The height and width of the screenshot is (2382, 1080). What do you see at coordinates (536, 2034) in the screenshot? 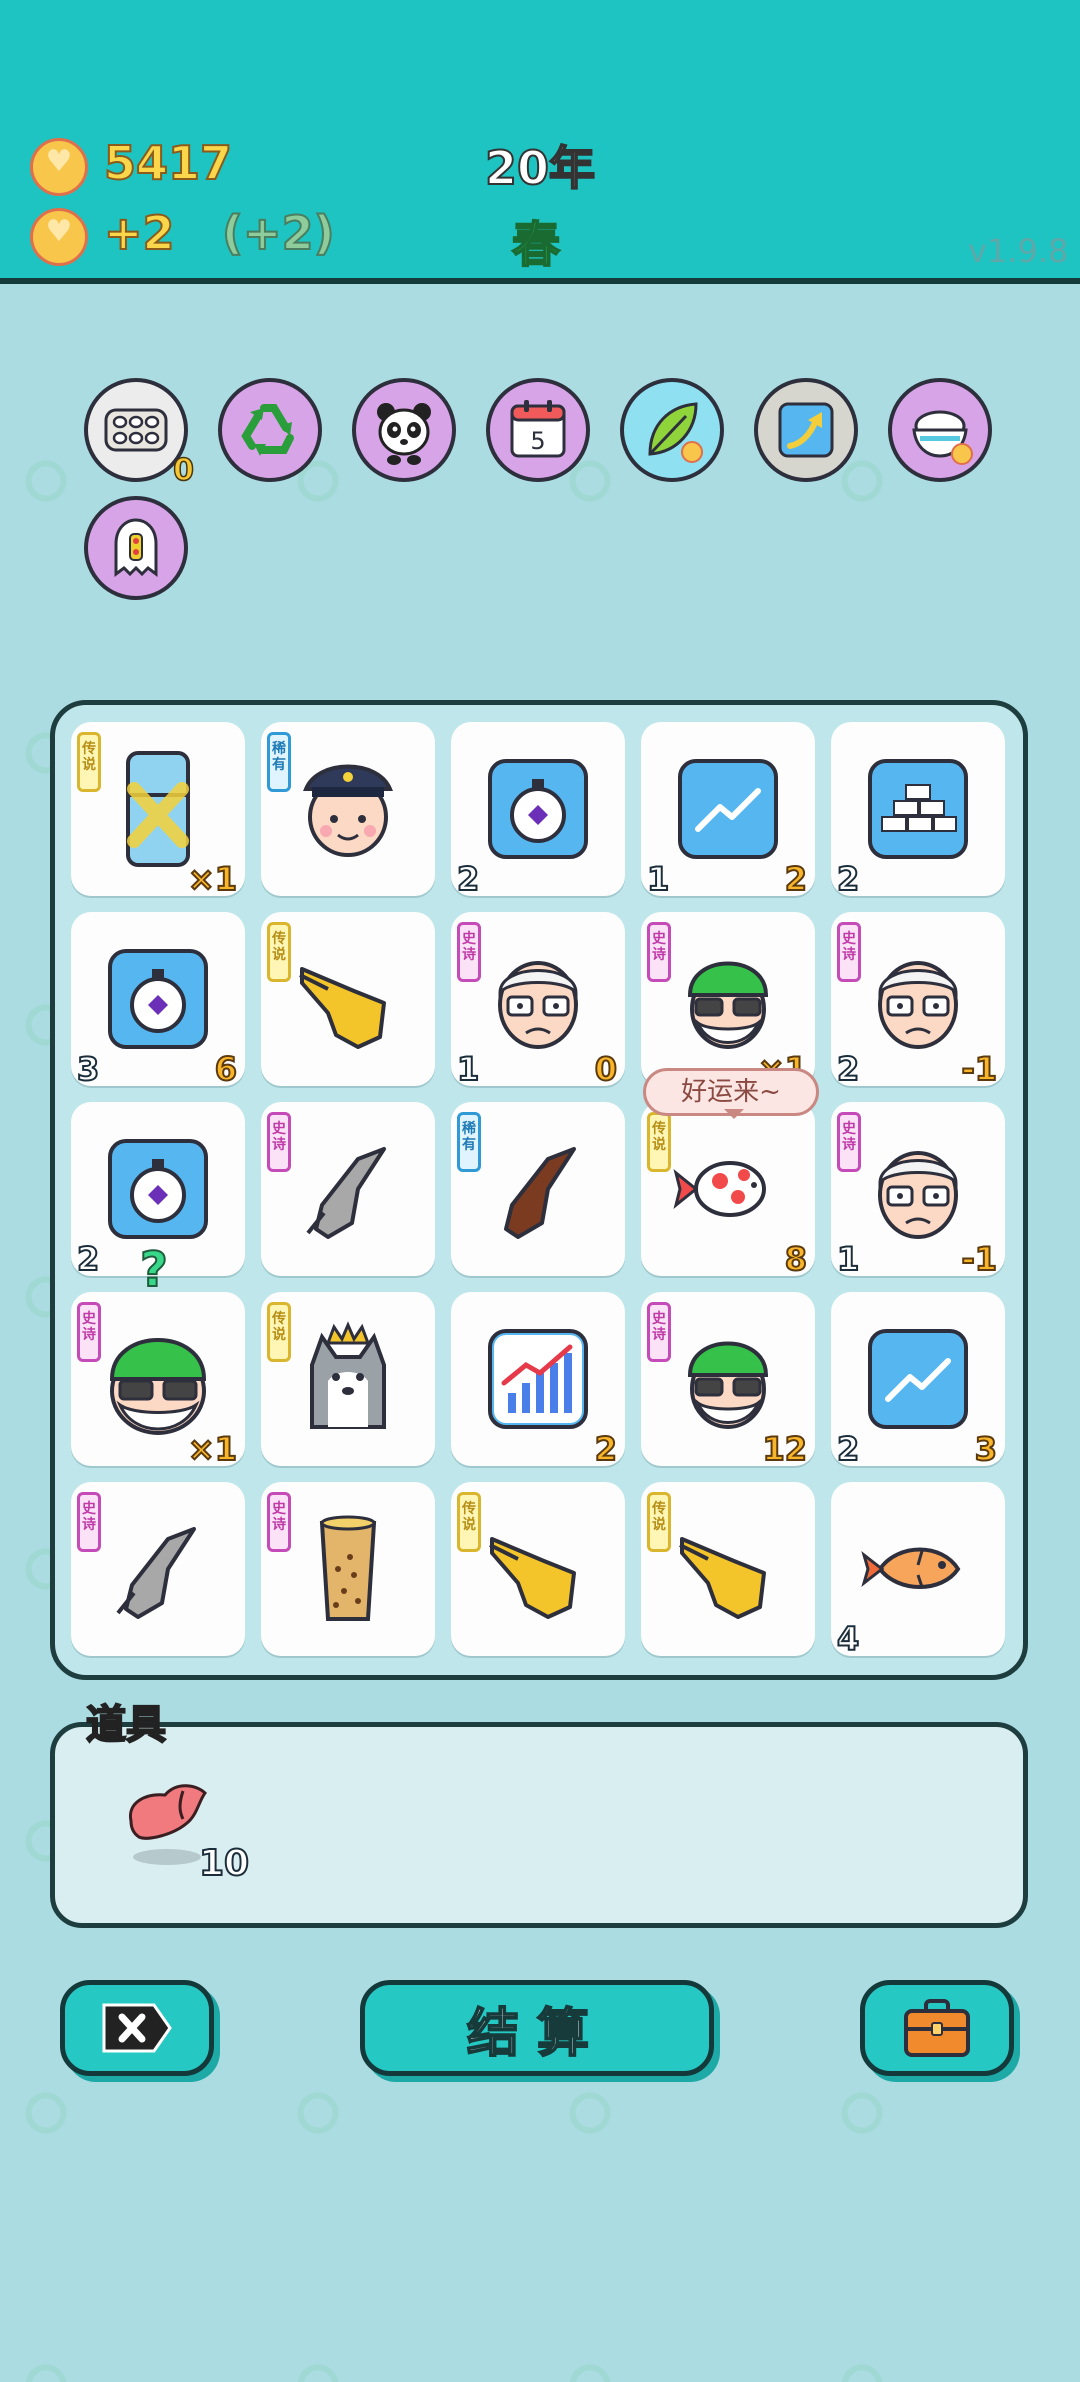
I see `settle-label: 结算` at bounding box center [536, 2034].